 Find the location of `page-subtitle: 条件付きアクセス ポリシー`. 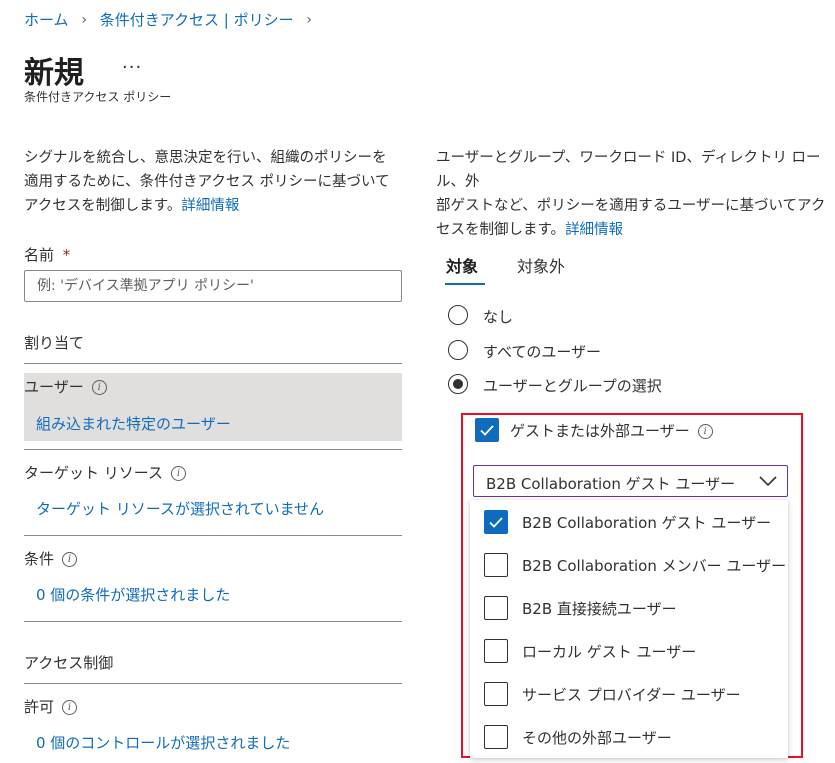

page-subtitle: 条件付きアクセス ポリシー is located at coordinates (98, 97).